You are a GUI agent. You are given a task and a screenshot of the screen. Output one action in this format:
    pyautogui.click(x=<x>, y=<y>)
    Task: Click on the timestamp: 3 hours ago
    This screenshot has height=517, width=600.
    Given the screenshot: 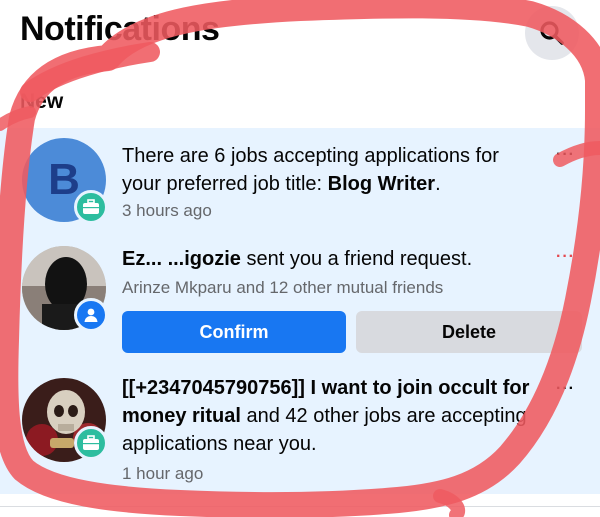 What is the action you would take?
    pyautogui.click(x=167, y=210)
    